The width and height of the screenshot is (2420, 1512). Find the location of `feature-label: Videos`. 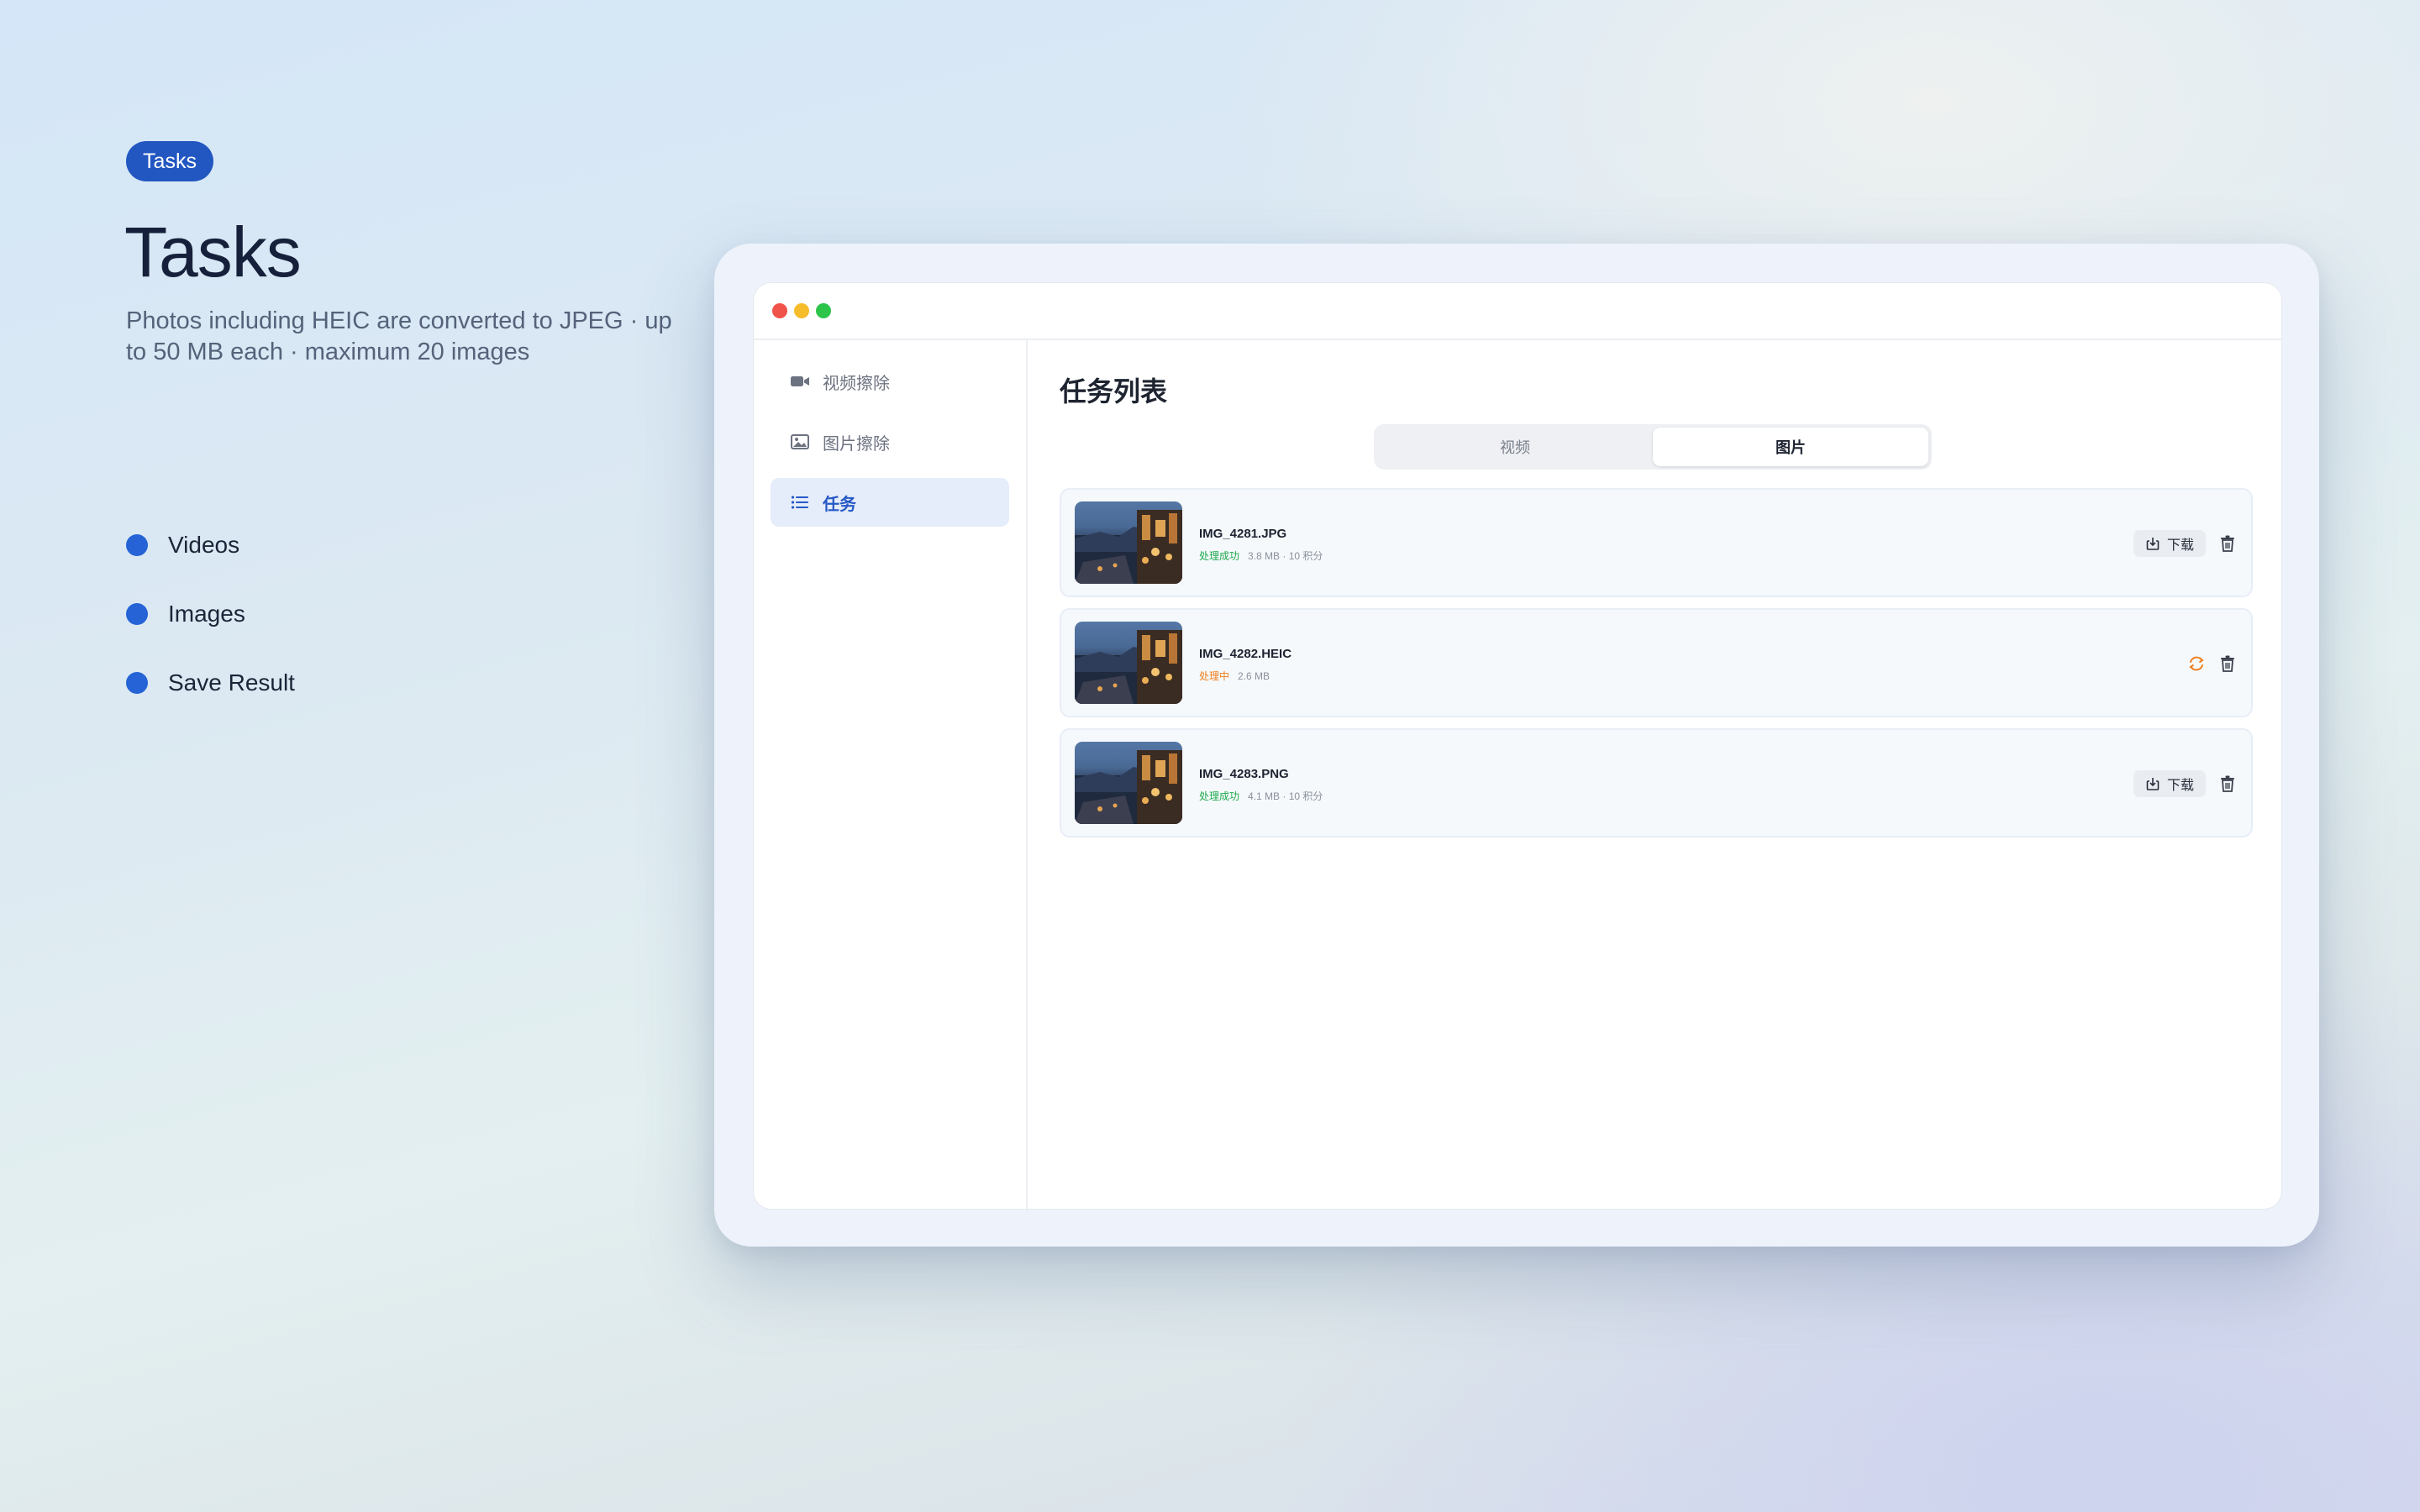

feature-label: Videos is located at coordinates (204, 545).